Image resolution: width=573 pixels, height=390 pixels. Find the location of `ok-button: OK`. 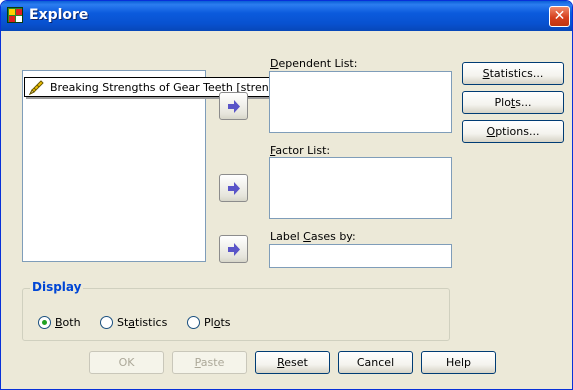

ok-button: OK is located at coordinates (126, 362).